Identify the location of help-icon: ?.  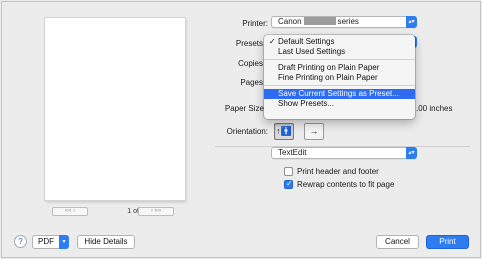
(20, 241).